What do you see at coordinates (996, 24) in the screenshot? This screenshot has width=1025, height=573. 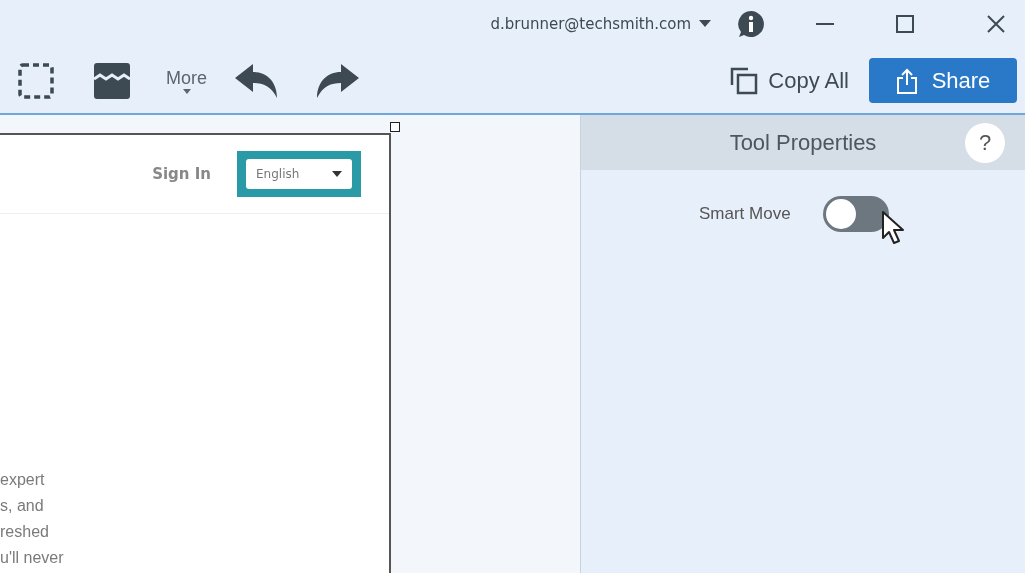 I see `close-icon` at bounding box center [996, 24].